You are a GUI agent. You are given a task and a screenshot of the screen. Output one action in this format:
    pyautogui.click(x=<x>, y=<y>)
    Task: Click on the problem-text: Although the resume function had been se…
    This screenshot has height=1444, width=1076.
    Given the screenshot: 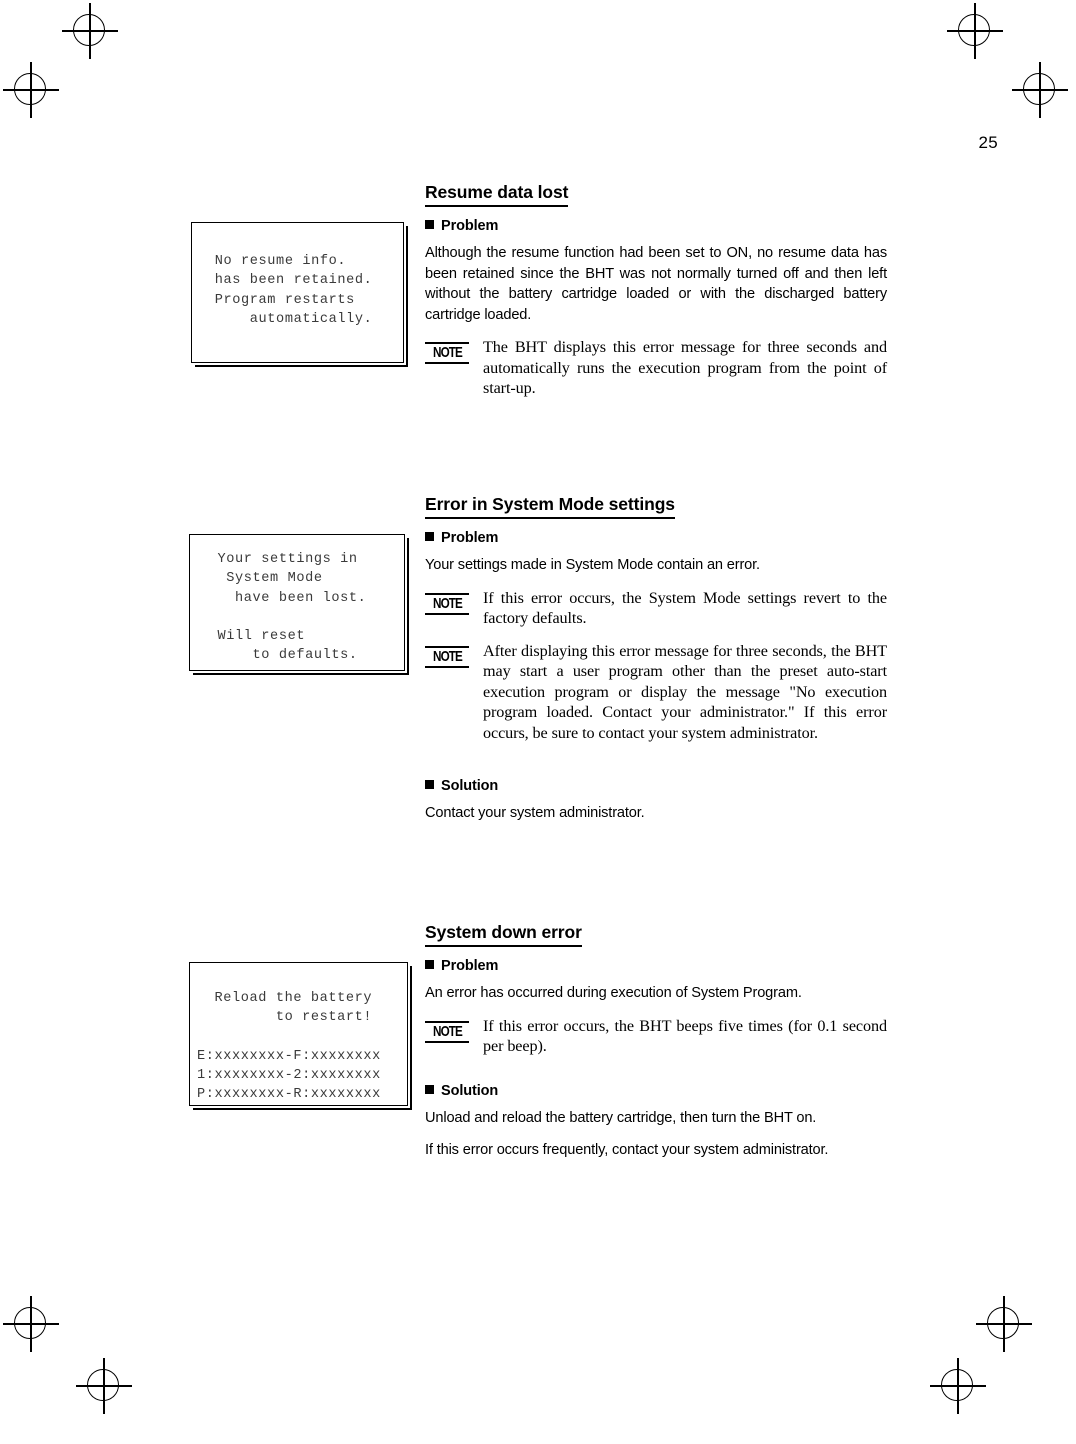 What is the action you would take?
    pyautogui.click(x=656, y=284)
    